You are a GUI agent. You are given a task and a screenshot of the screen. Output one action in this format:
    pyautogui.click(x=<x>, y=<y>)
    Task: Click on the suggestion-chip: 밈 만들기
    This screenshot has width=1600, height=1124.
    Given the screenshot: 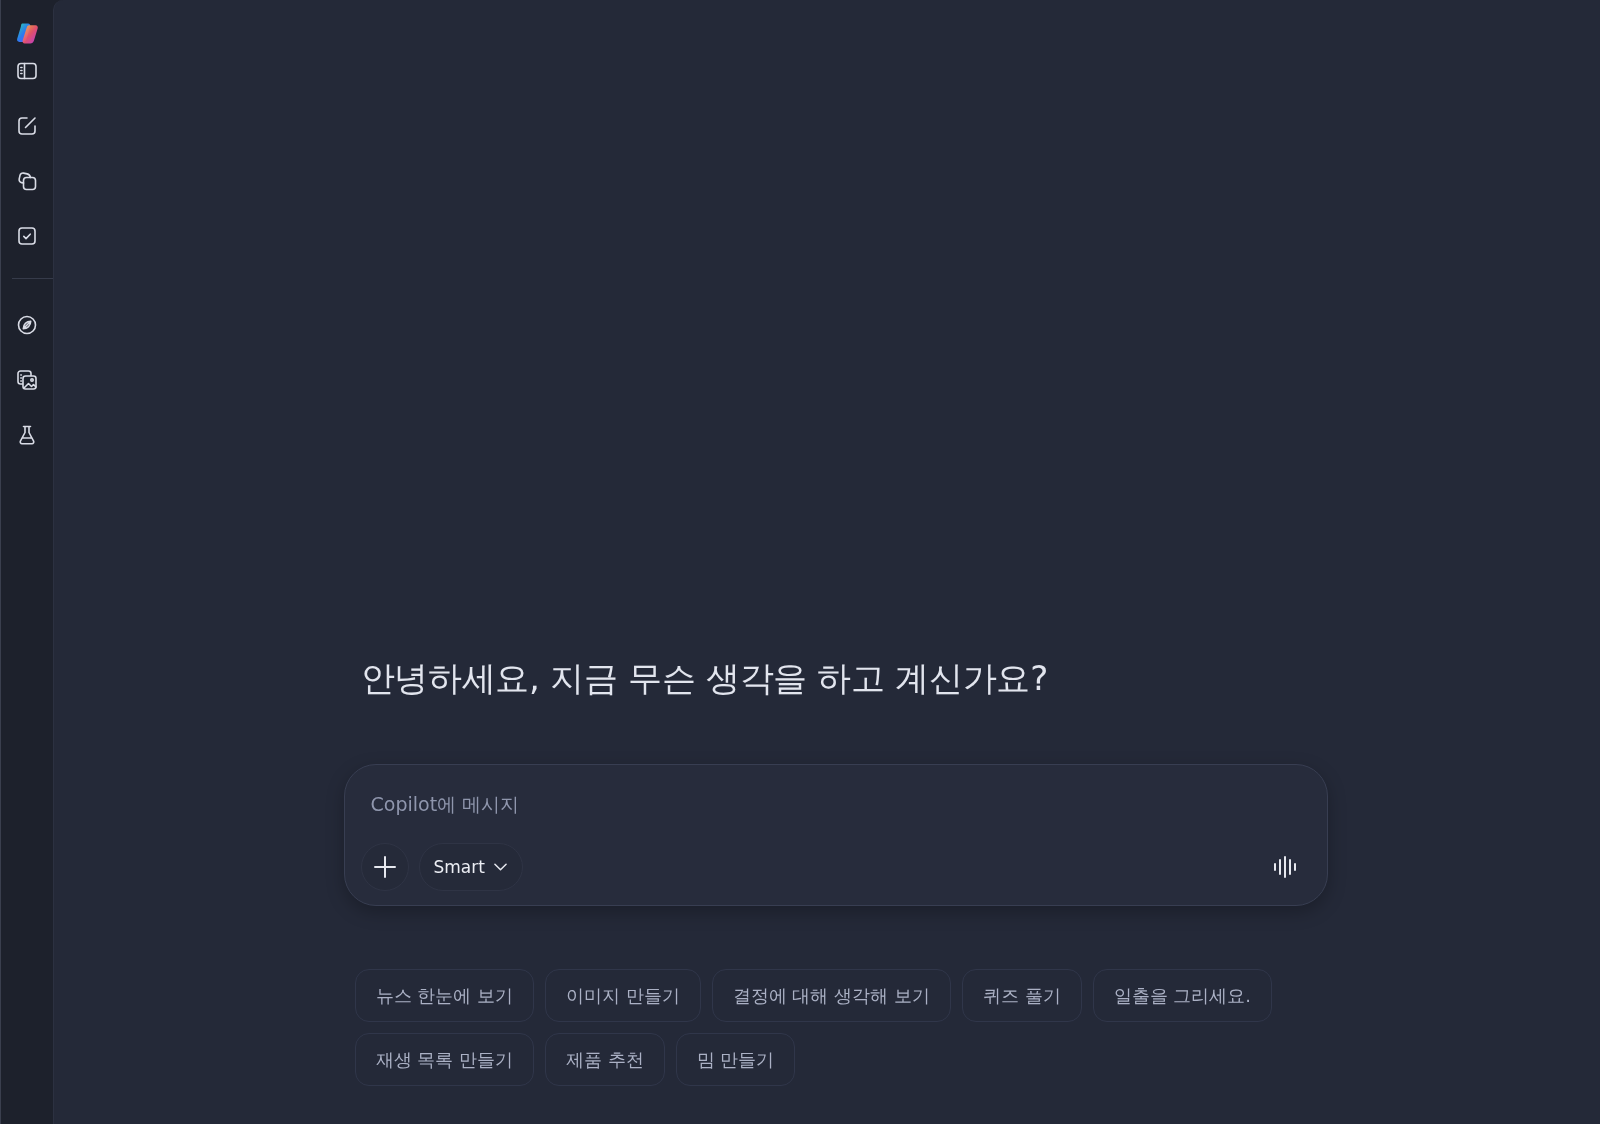 What is the action you would take?
    pyautogui.click(x=735, y=1059)
    